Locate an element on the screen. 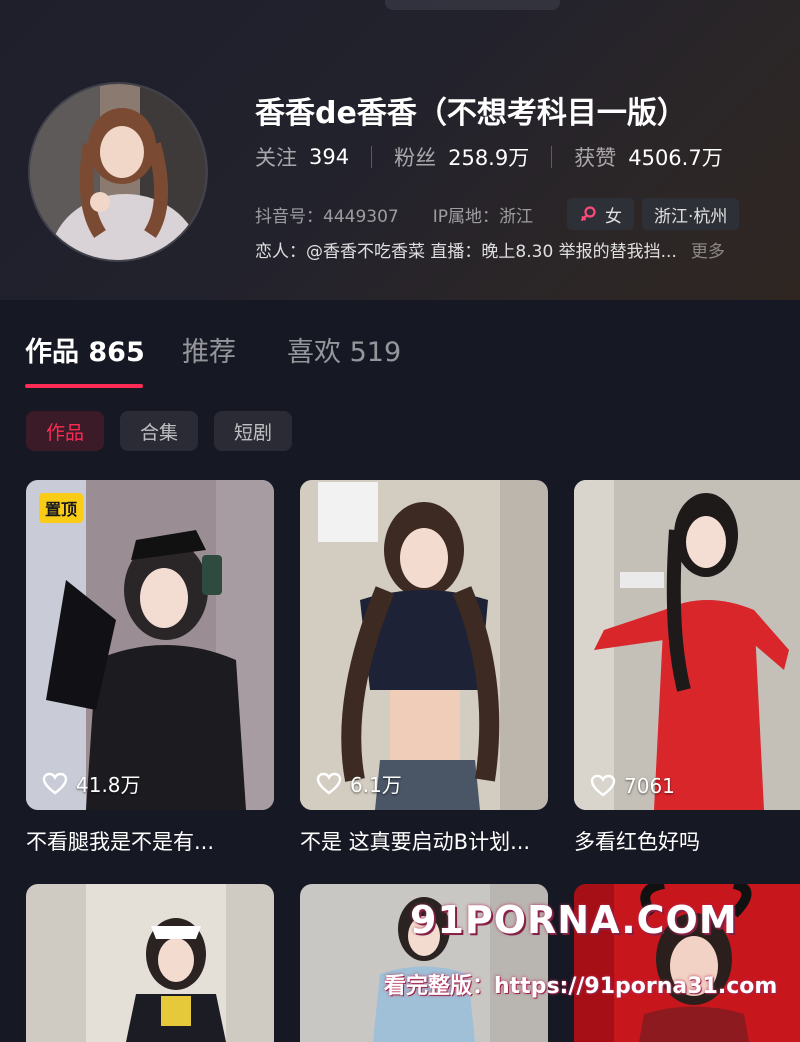  video-caption: 多看红色好吗 is located at coordinates (637, 841).